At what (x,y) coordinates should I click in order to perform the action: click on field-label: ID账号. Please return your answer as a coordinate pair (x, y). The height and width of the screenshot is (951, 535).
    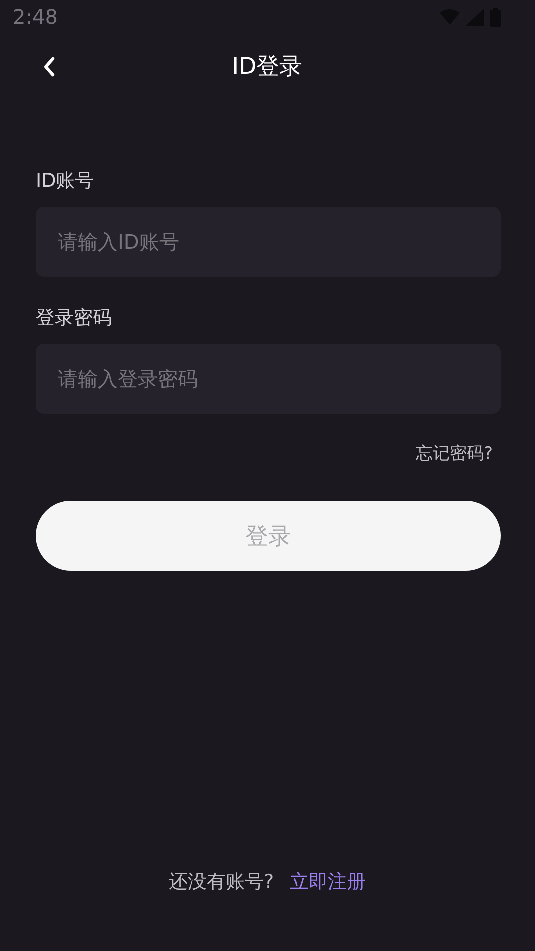
    Looking at the image, I should click on (66, 181).